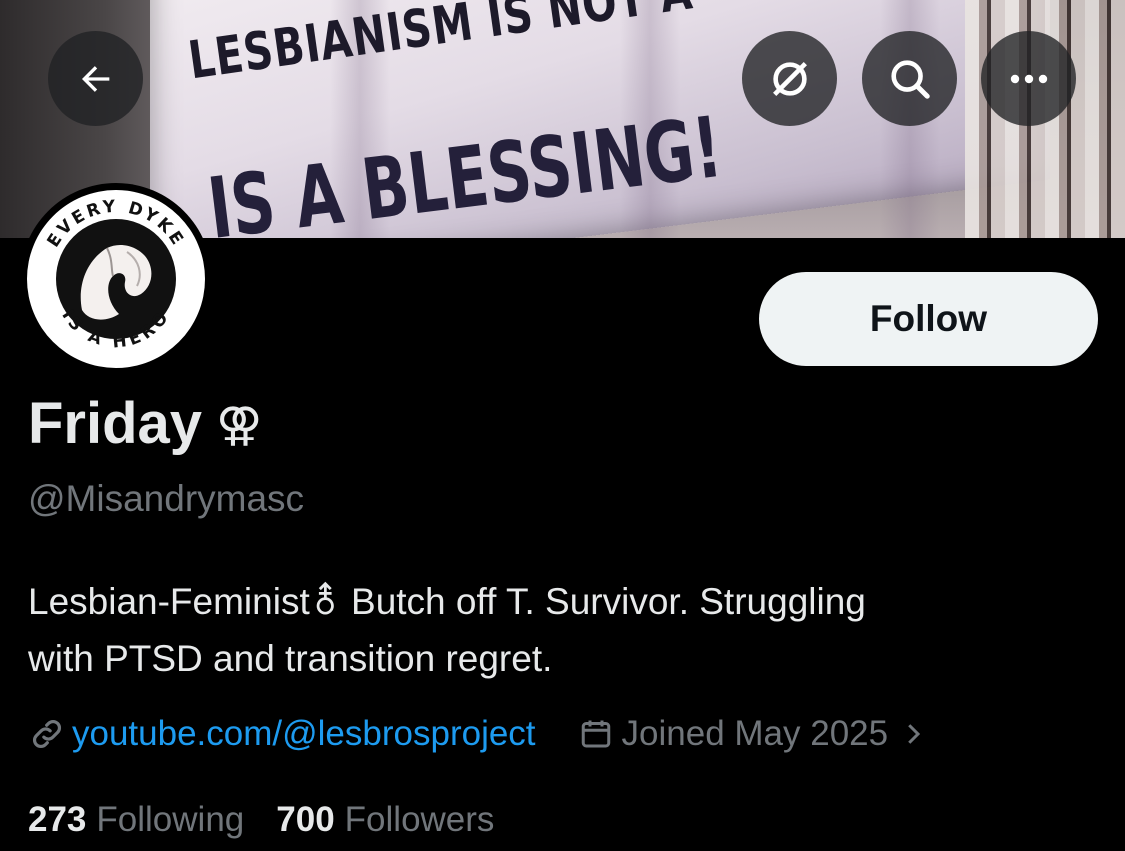  Describe the element at coordinates (305, 819) in the screenshot. I see `followers-count: 700` at that location.